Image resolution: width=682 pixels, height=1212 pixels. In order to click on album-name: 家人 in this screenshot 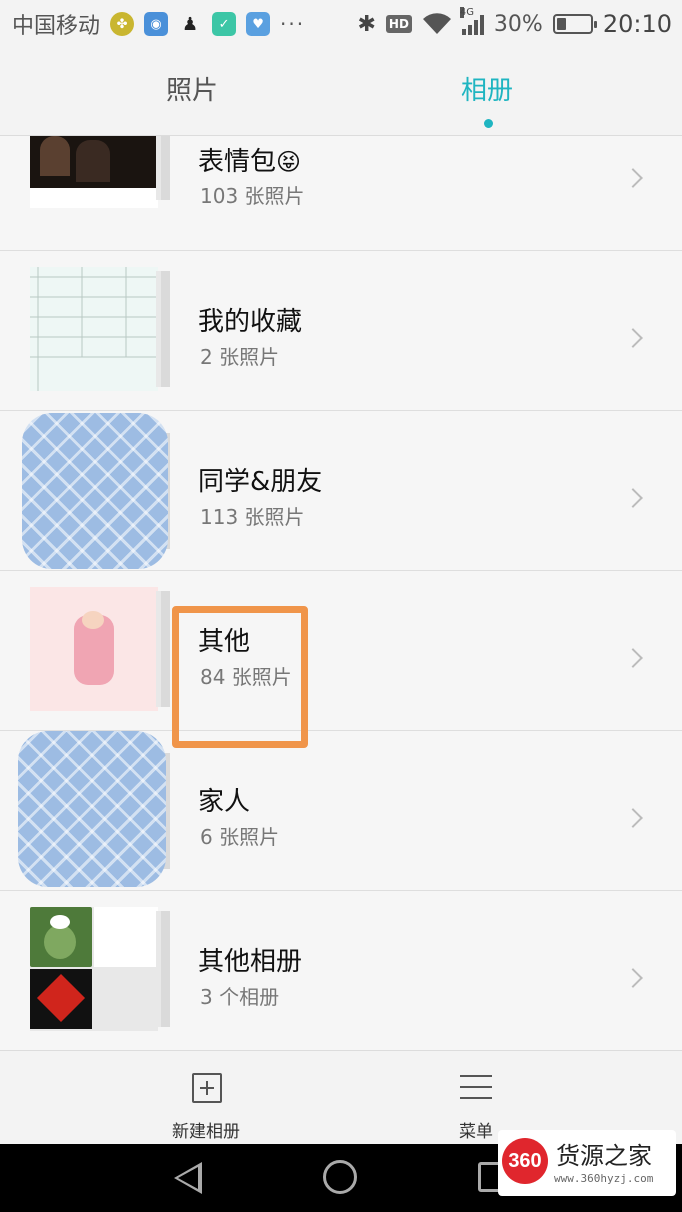, I will do `click(224, 802)`.